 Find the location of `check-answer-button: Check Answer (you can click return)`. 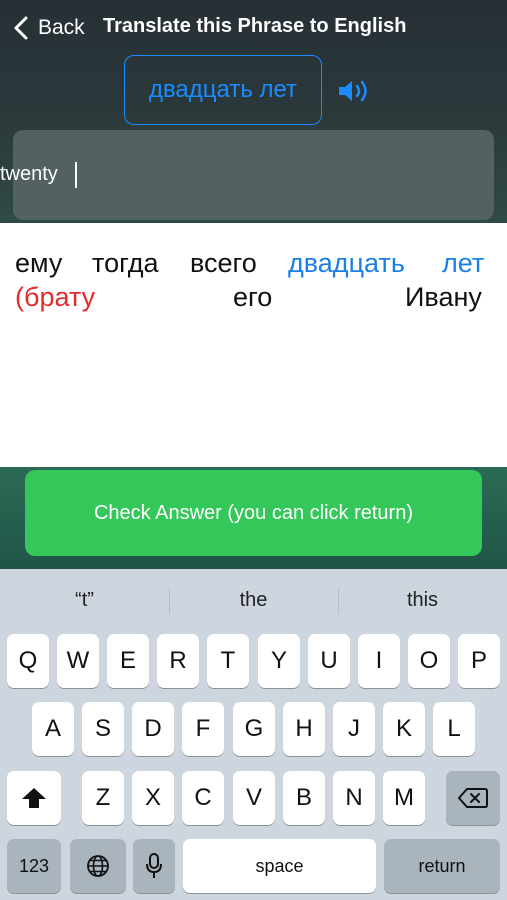

check-answer-button: Check Answer (you can click return) is located at coordinates (253, 513).